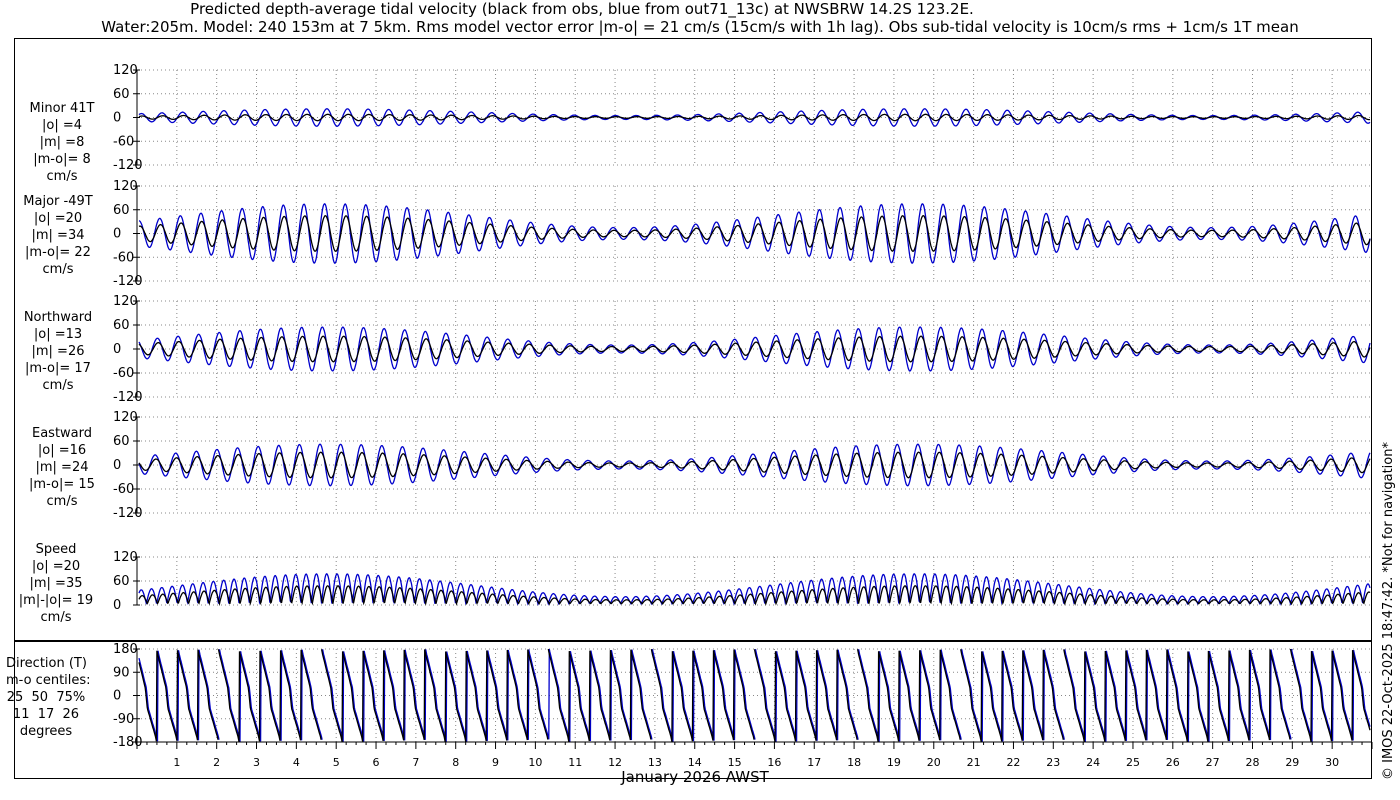 This screenshot has width=1400, height=800. Describe the element at coordinates (256, 762) in the screenshot. I see `x-tick-label: 3` at that location.